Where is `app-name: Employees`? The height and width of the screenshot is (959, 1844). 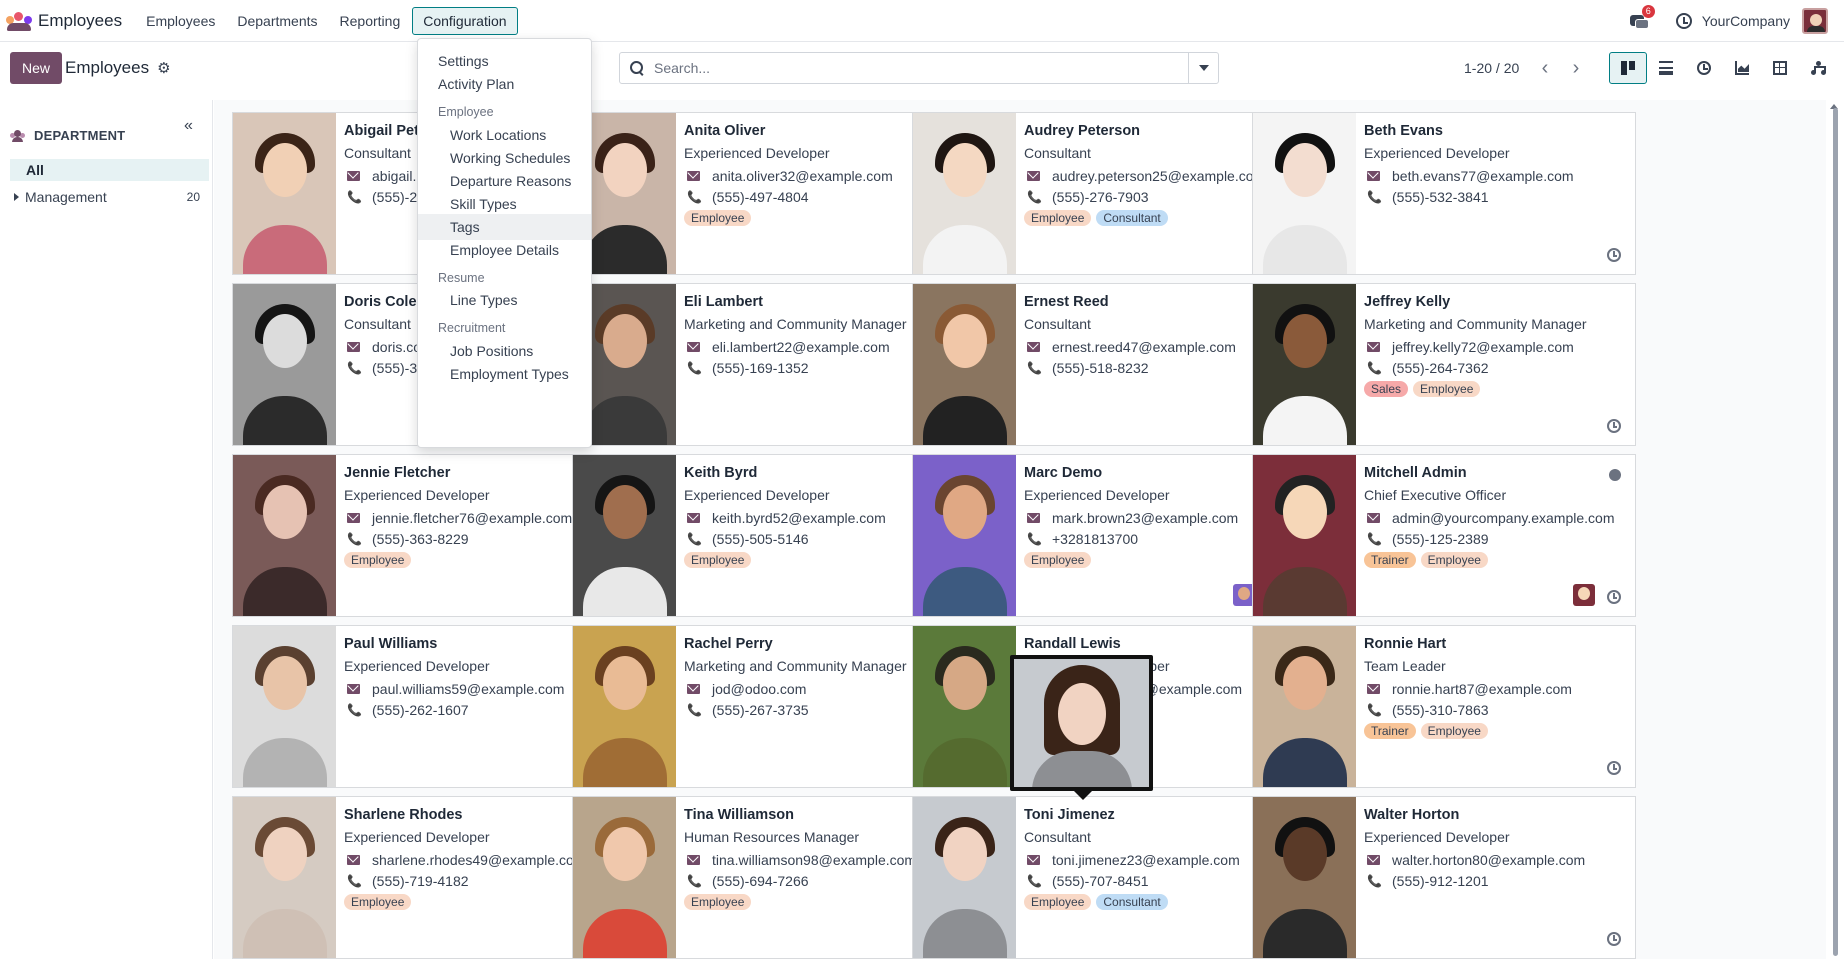 app-name: Employees is located at coordinates (80, 21).